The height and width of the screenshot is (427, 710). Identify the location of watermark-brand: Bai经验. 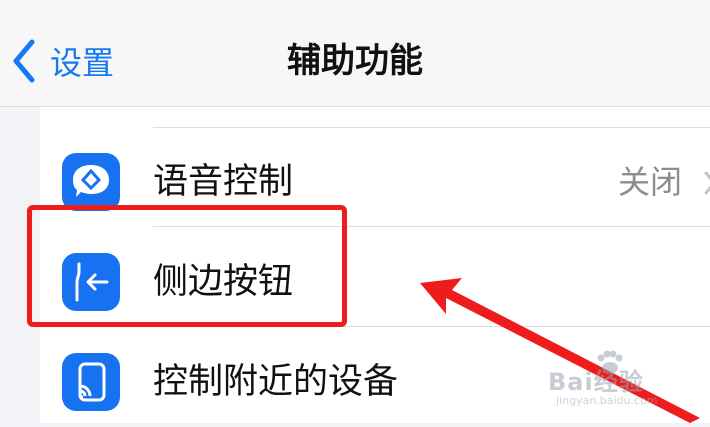
(596, 382).